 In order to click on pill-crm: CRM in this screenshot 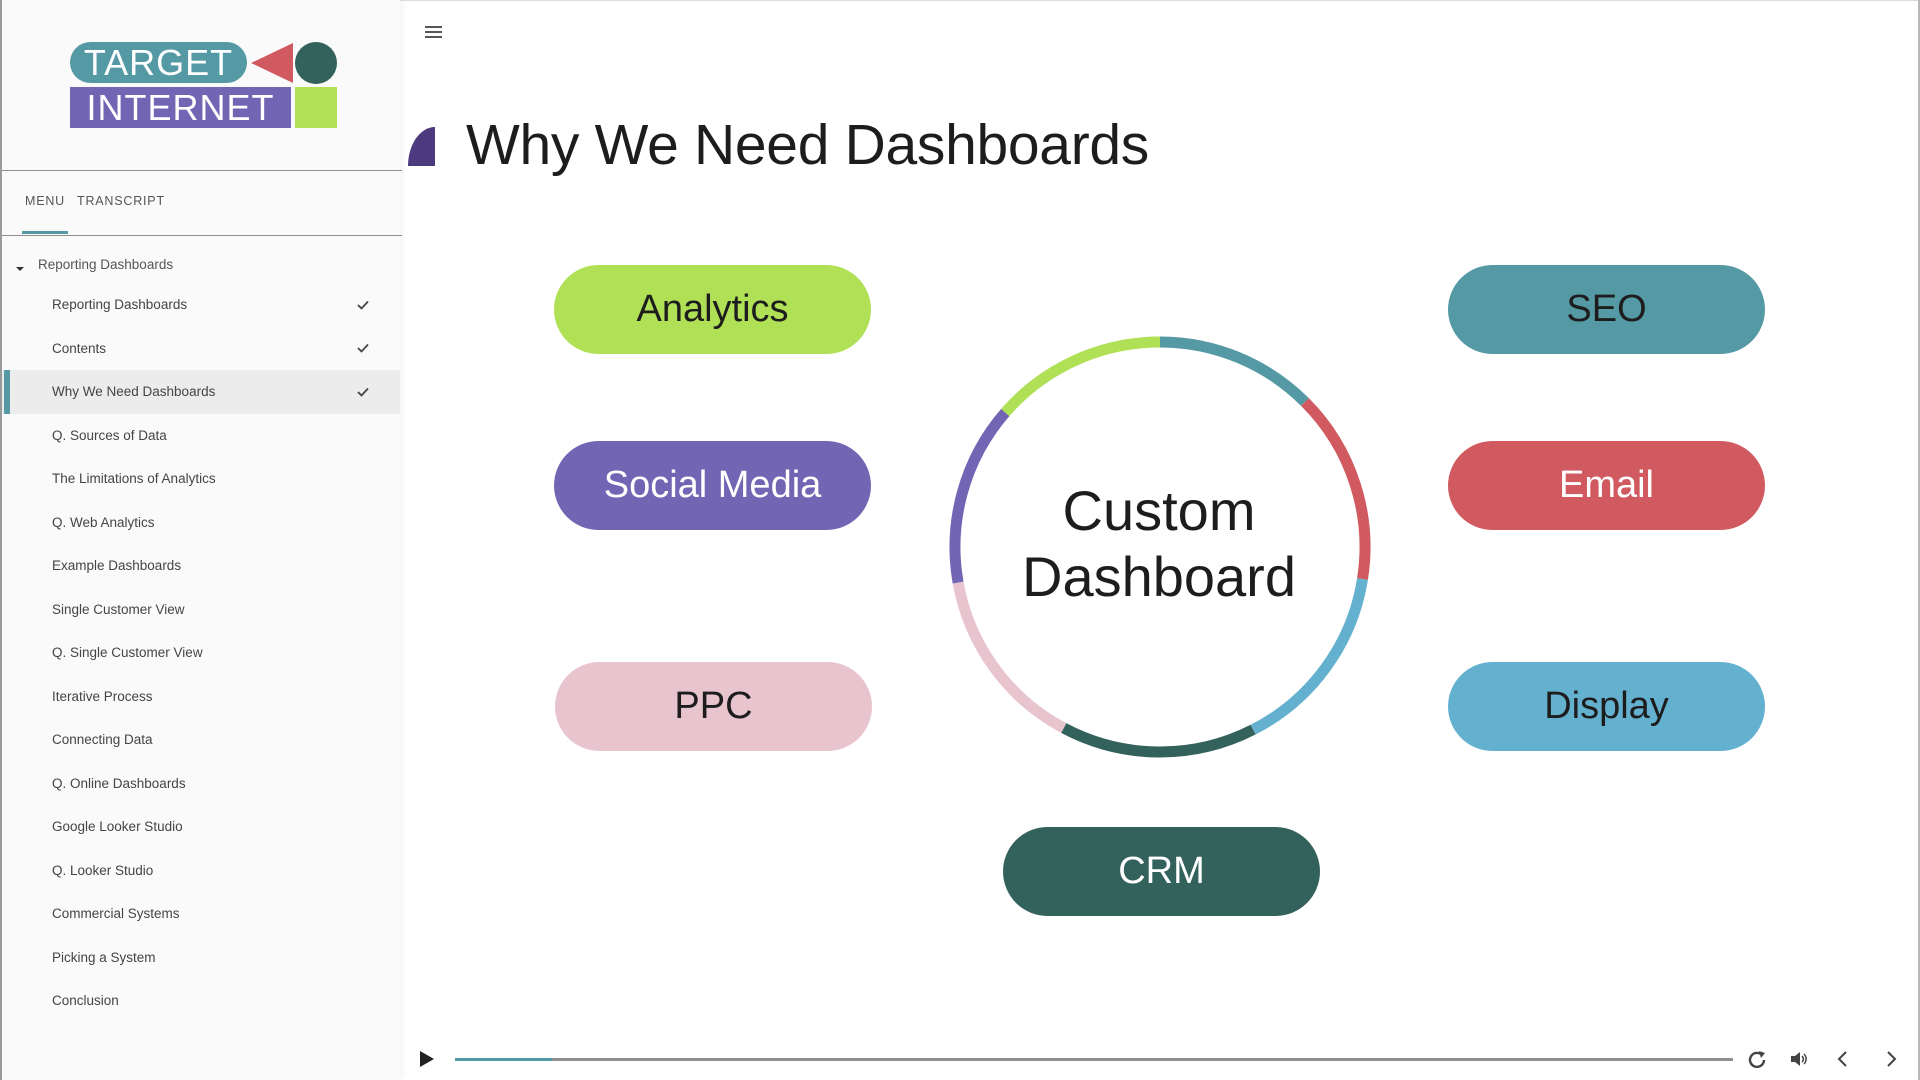, I will do `click(1161, 871)`.